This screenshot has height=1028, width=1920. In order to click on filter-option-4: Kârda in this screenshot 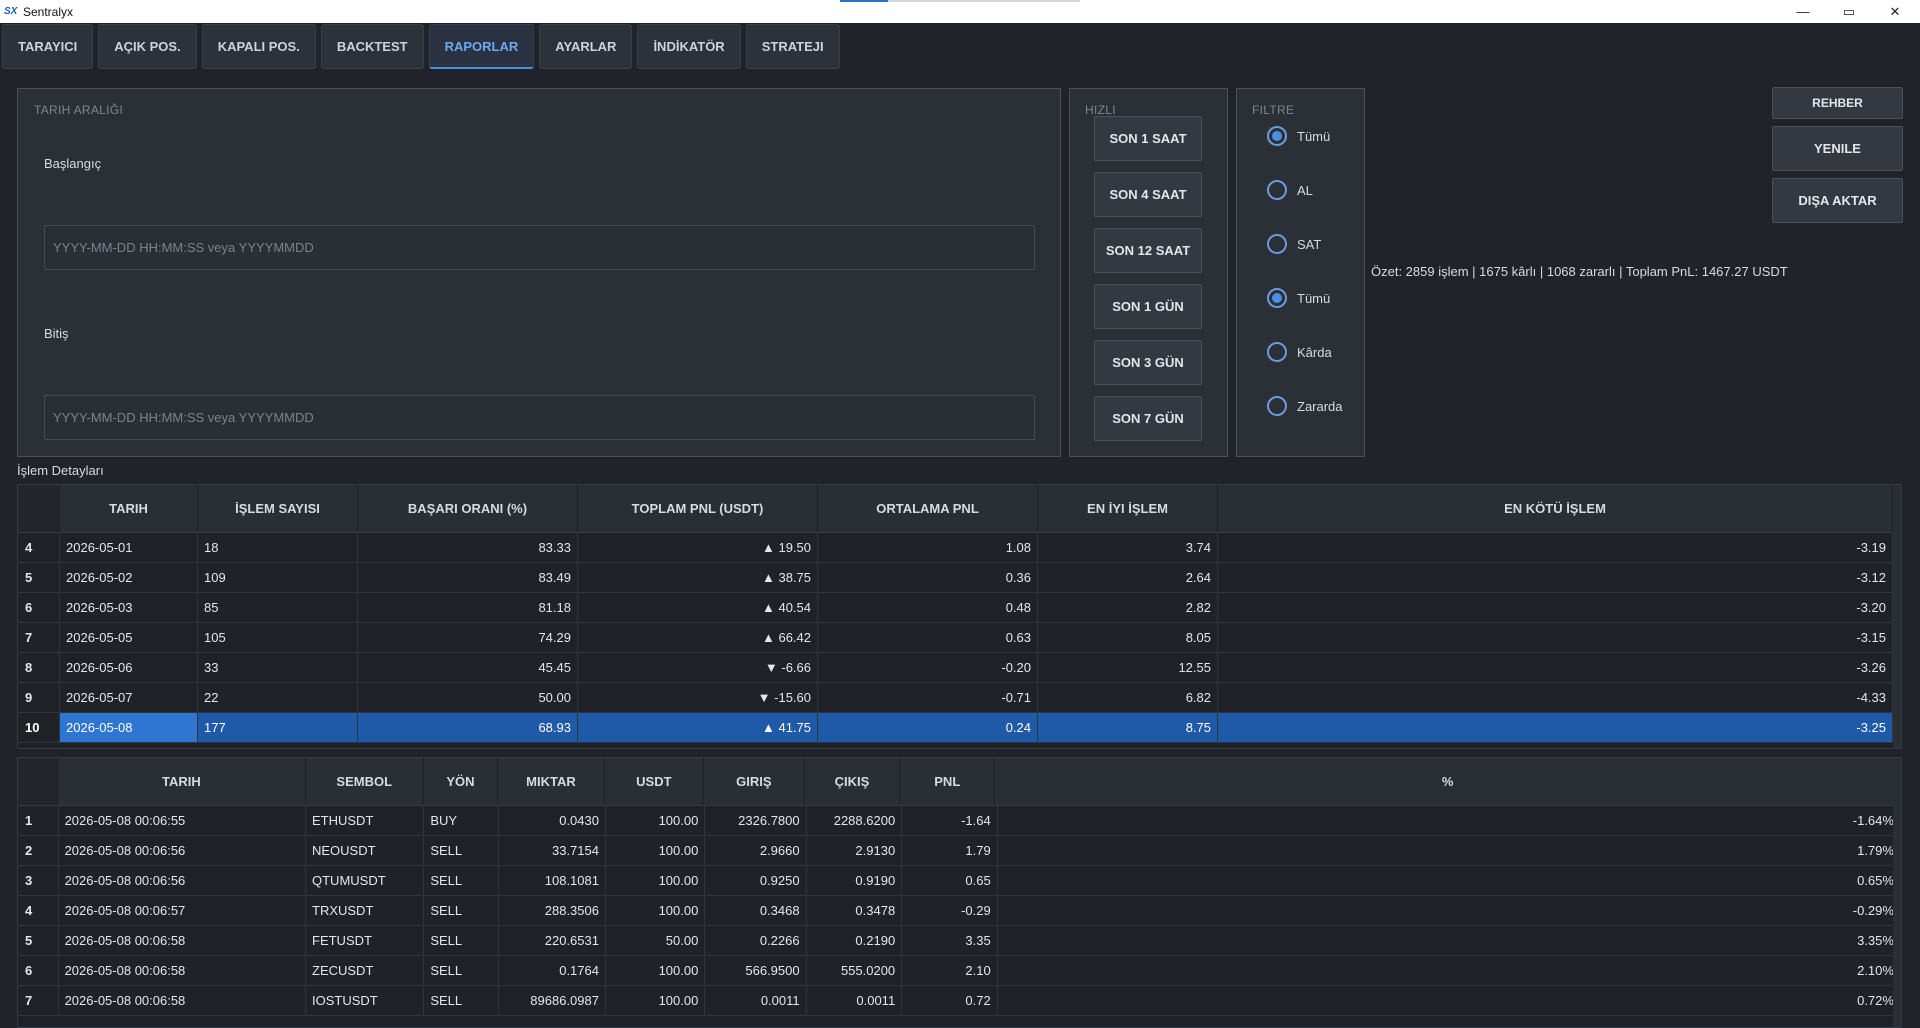, I will do `click(1299, 352)`.